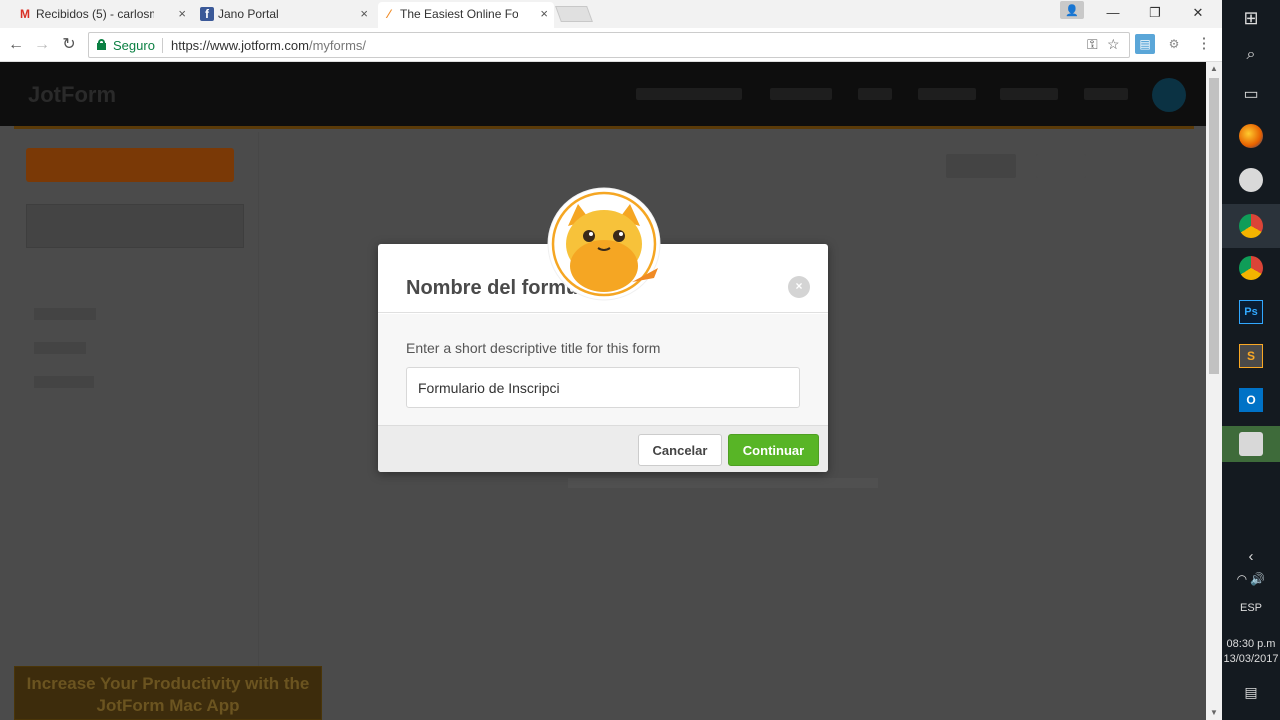  Describe the element at coordinates (1113, 44) in the screenshot. I see `star-icon: ☆` at that location.